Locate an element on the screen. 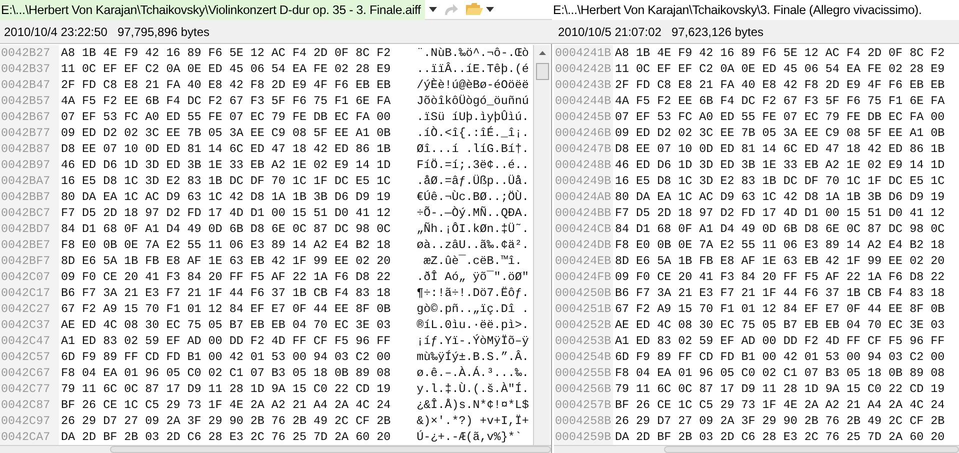  hex-bytes: BF 26 CE 1C C5 29 73 1F 4E 2A A2 21 A4 2A 4C 24 is located at coordinates (780, 405).